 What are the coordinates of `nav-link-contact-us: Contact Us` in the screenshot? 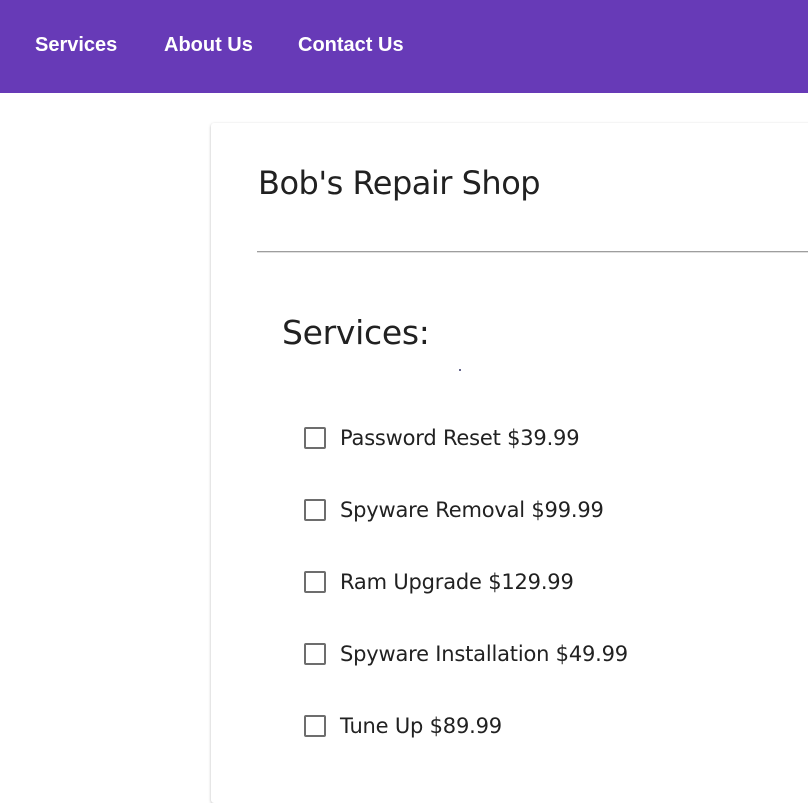 It's located at (351, 45).